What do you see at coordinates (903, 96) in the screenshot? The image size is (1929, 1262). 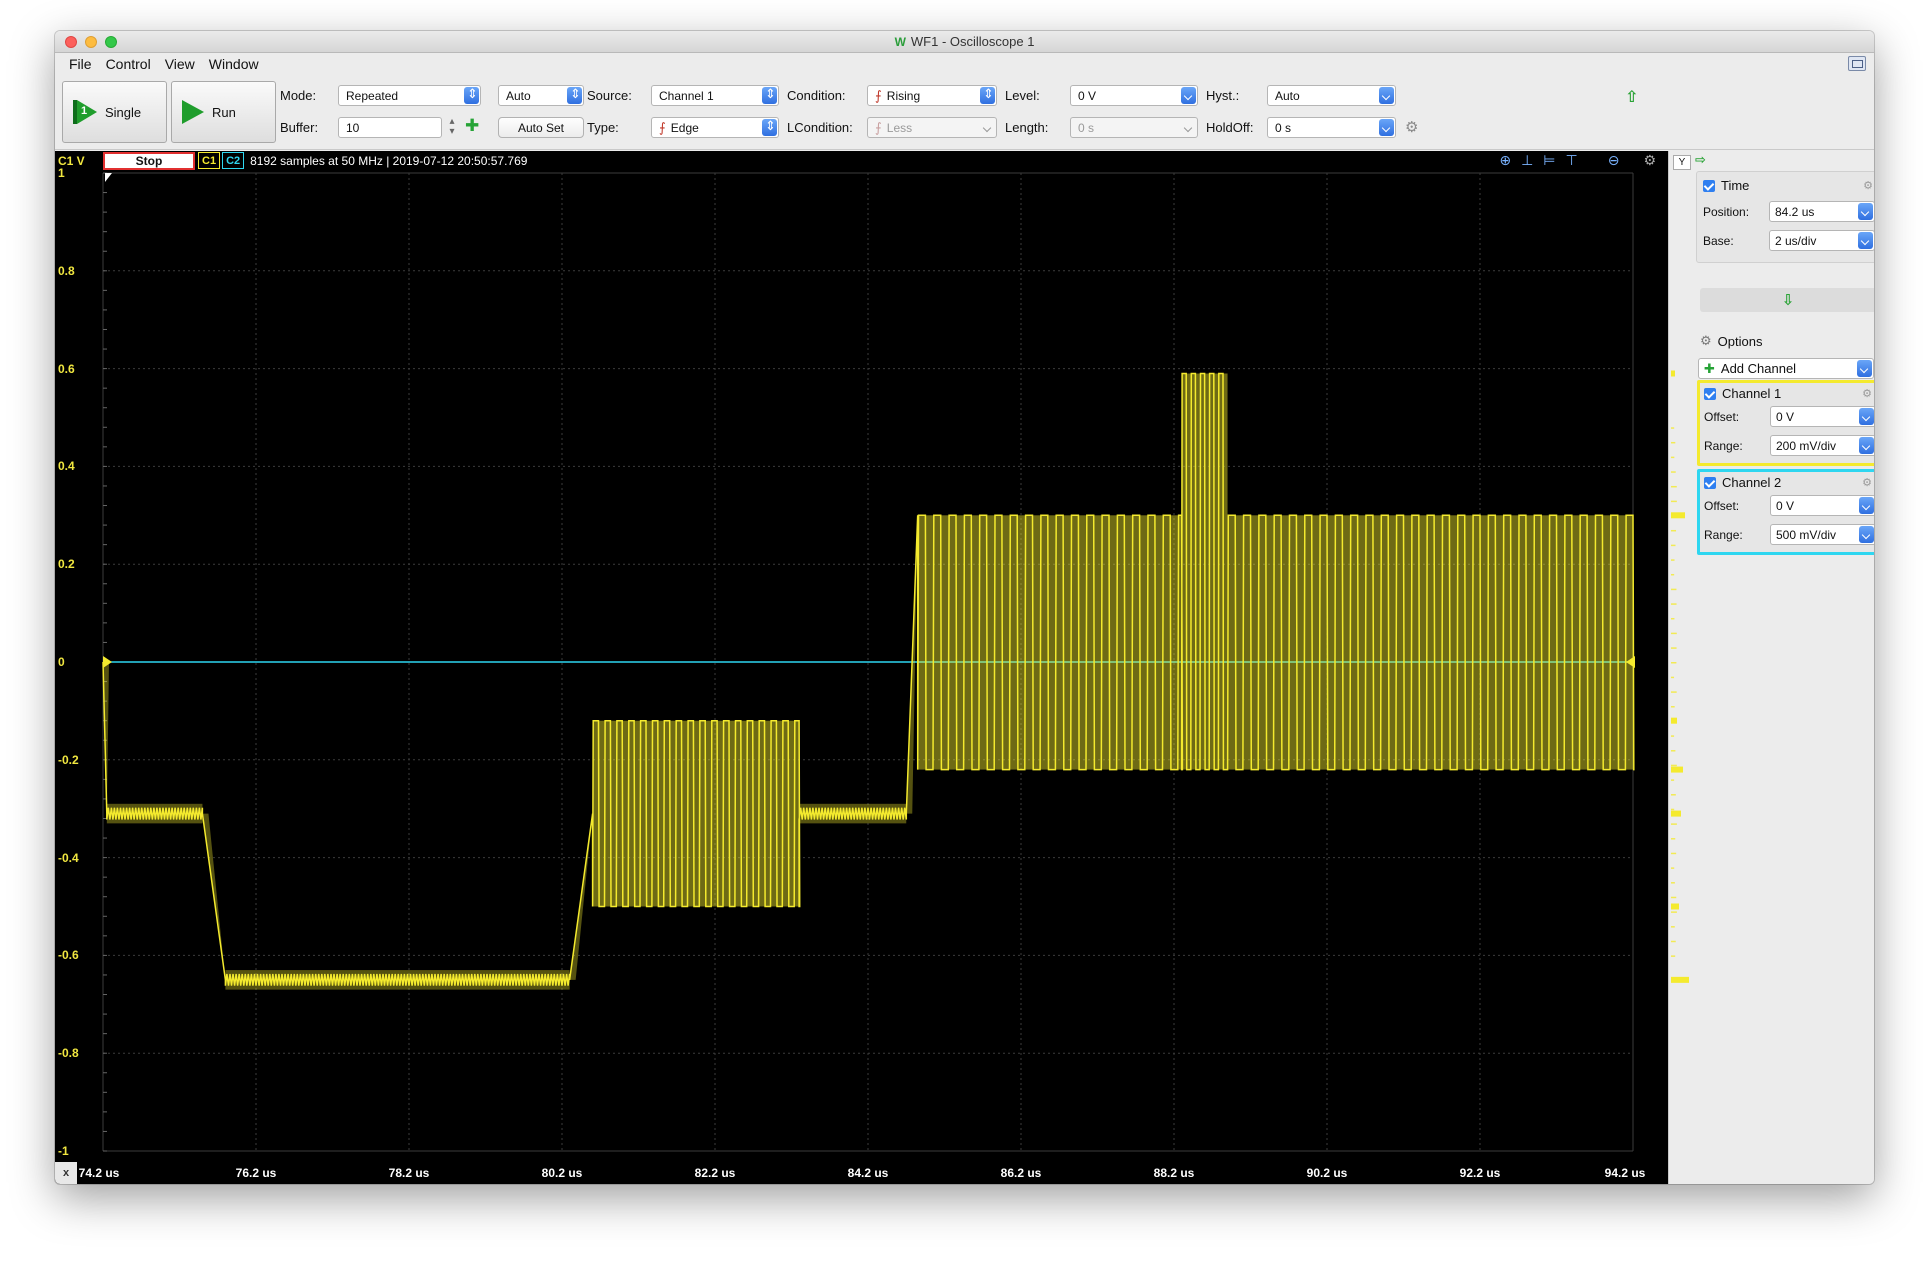 I see `condition-value: Rising` at bounding box center [903, 96].